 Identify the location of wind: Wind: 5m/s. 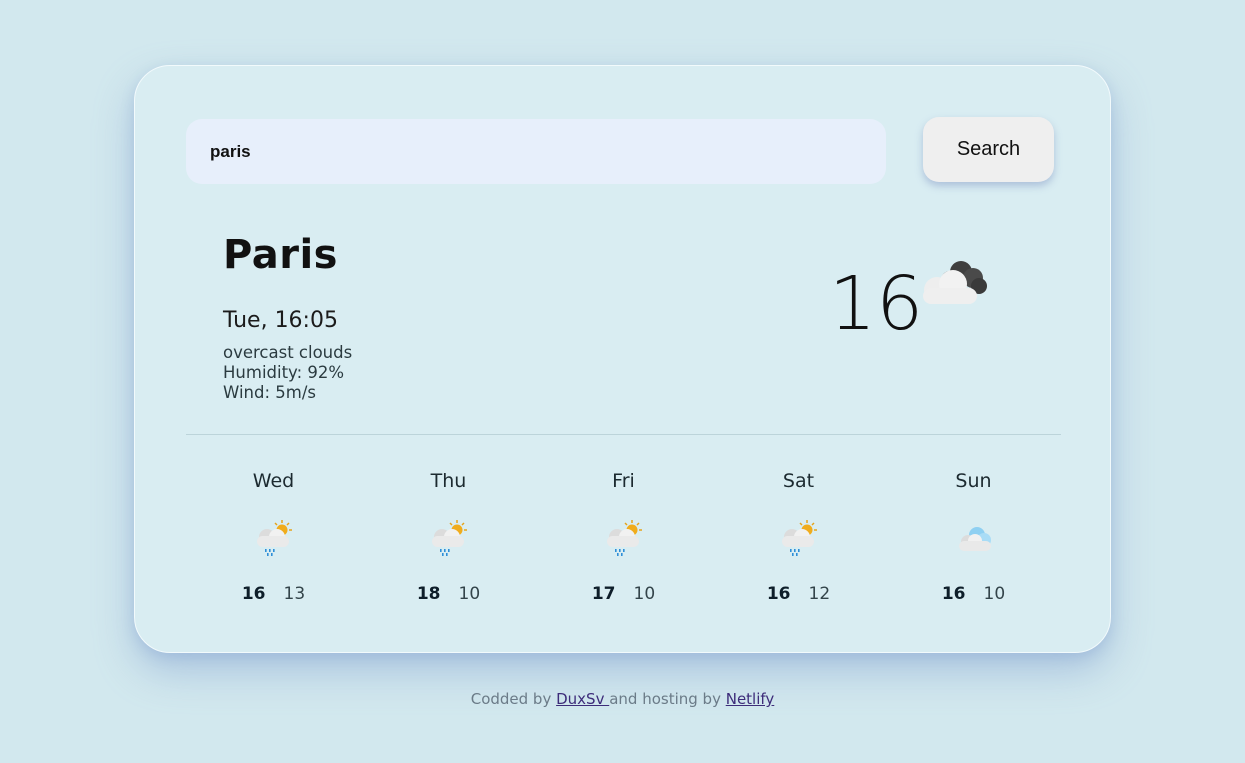
(269, 392).